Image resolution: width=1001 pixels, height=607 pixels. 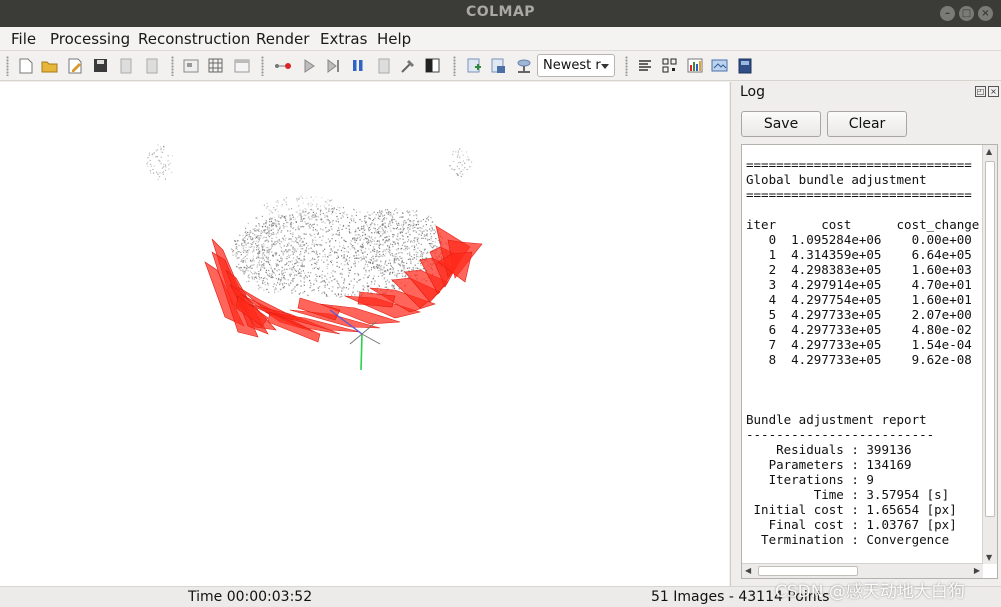 What do you see at coordinates (859, 254) in the screenshot?
I see `log-line: 1 4.314359e+05 6.64e+05` at bounding box center [859, 254].